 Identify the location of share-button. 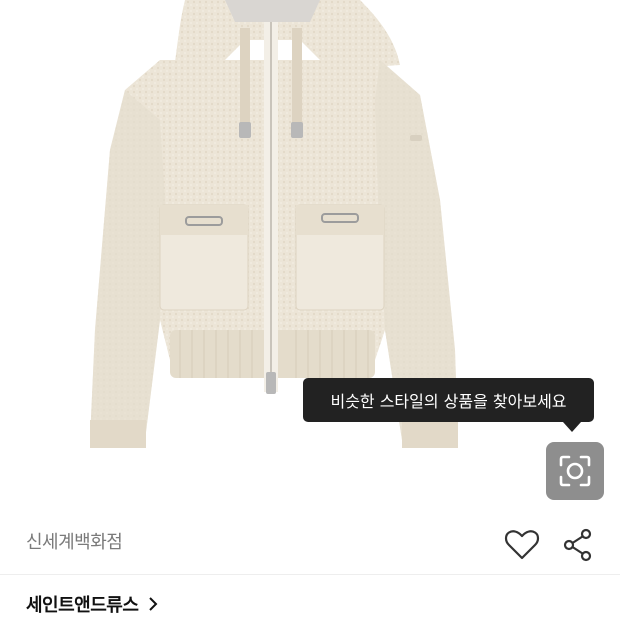
(578, 545).